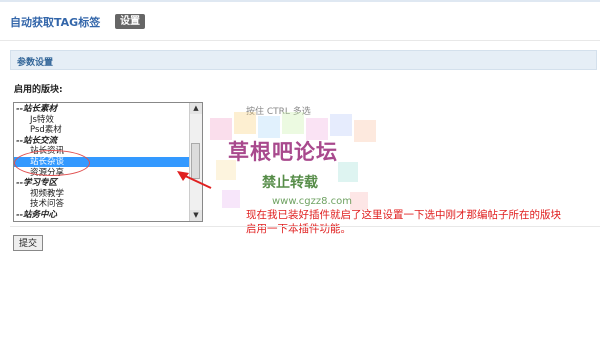  What do you see at coordinates (108, 130) in the screenshot?
I see `listbox-option: Psd素材` at bounding box center [108, 130].